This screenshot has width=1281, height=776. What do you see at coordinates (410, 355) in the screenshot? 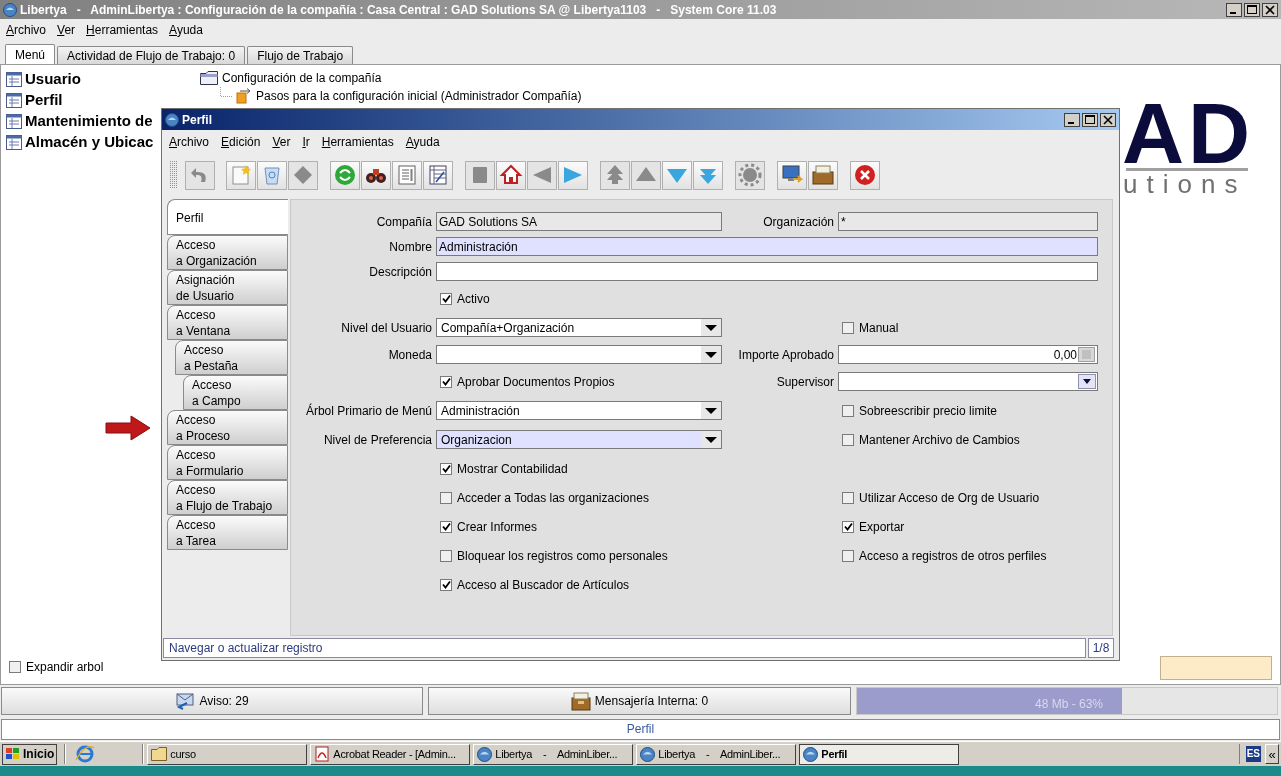
I see `field-label: Moneda` at bounding box center [410, 355].